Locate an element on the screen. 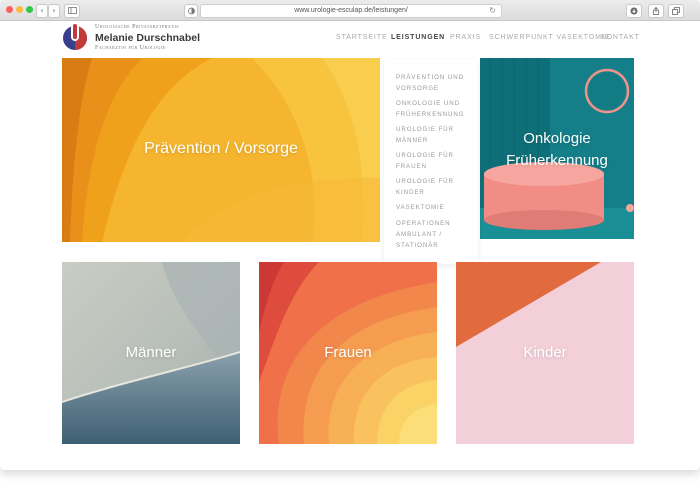 The height and width of the screenshot is (495, 700). back-button: ‹ is located at coordinates (42, 11).